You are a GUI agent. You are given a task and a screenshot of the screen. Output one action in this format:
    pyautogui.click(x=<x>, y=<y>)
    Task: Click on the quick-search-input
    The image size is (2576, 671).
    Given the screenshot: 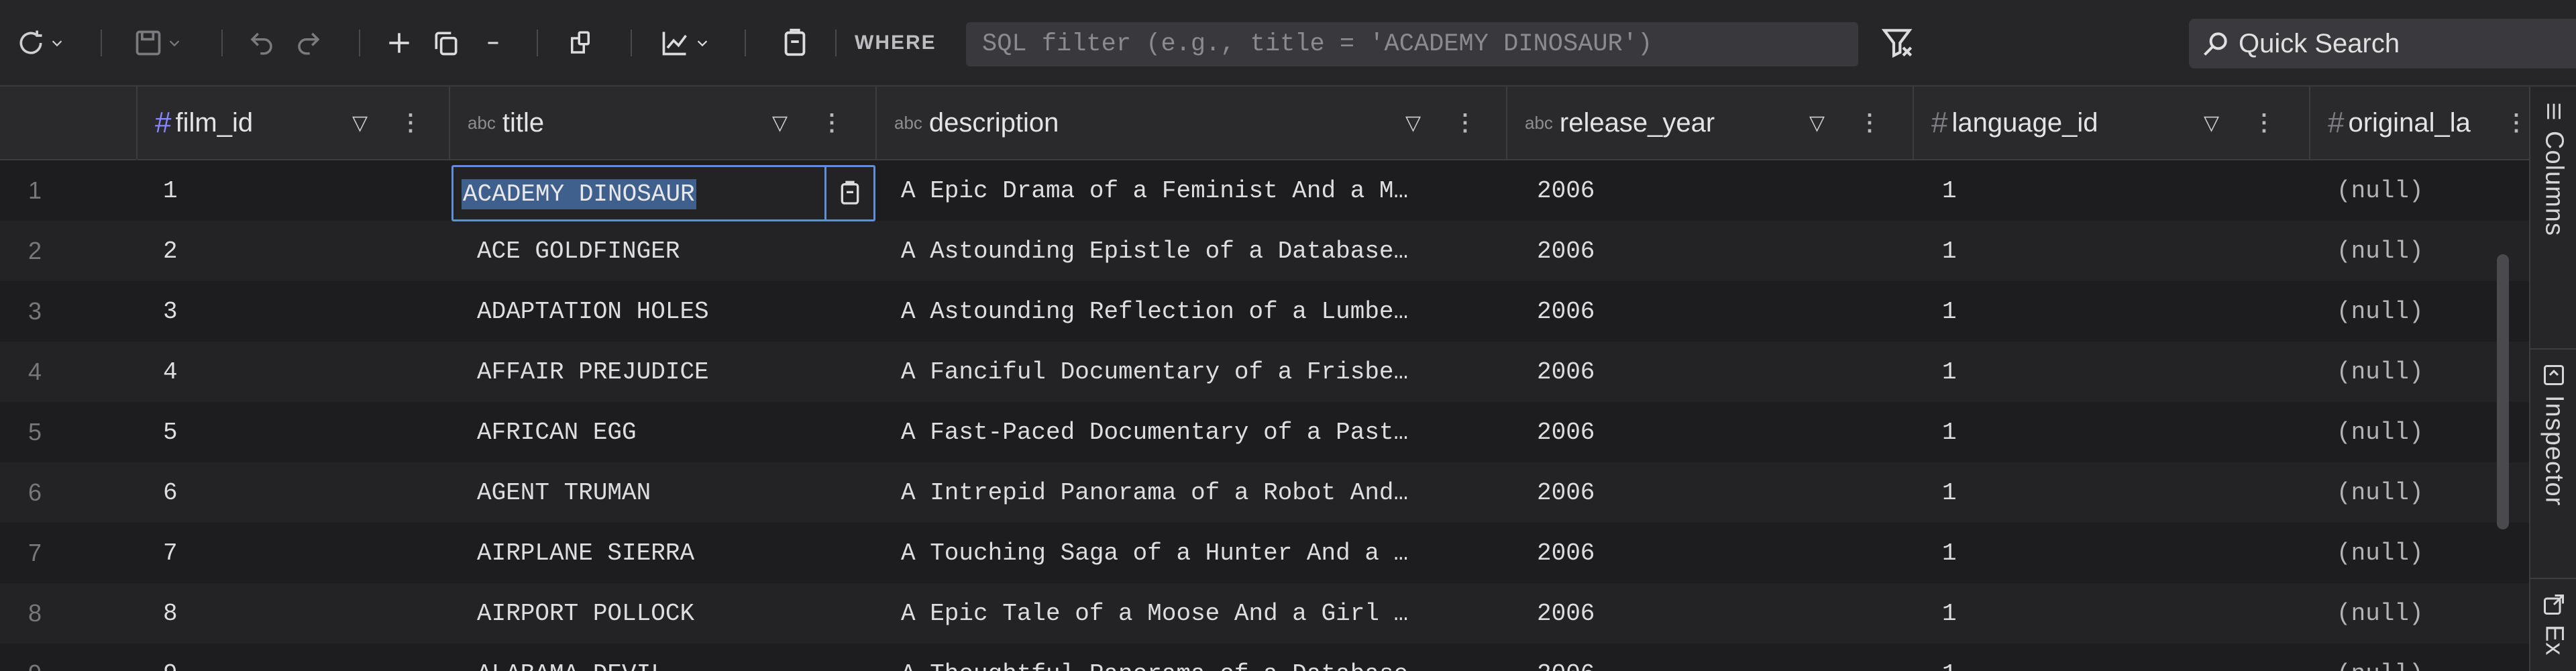 What is the action you would take?
    pyautogui.click(x=2399, y=44)
    